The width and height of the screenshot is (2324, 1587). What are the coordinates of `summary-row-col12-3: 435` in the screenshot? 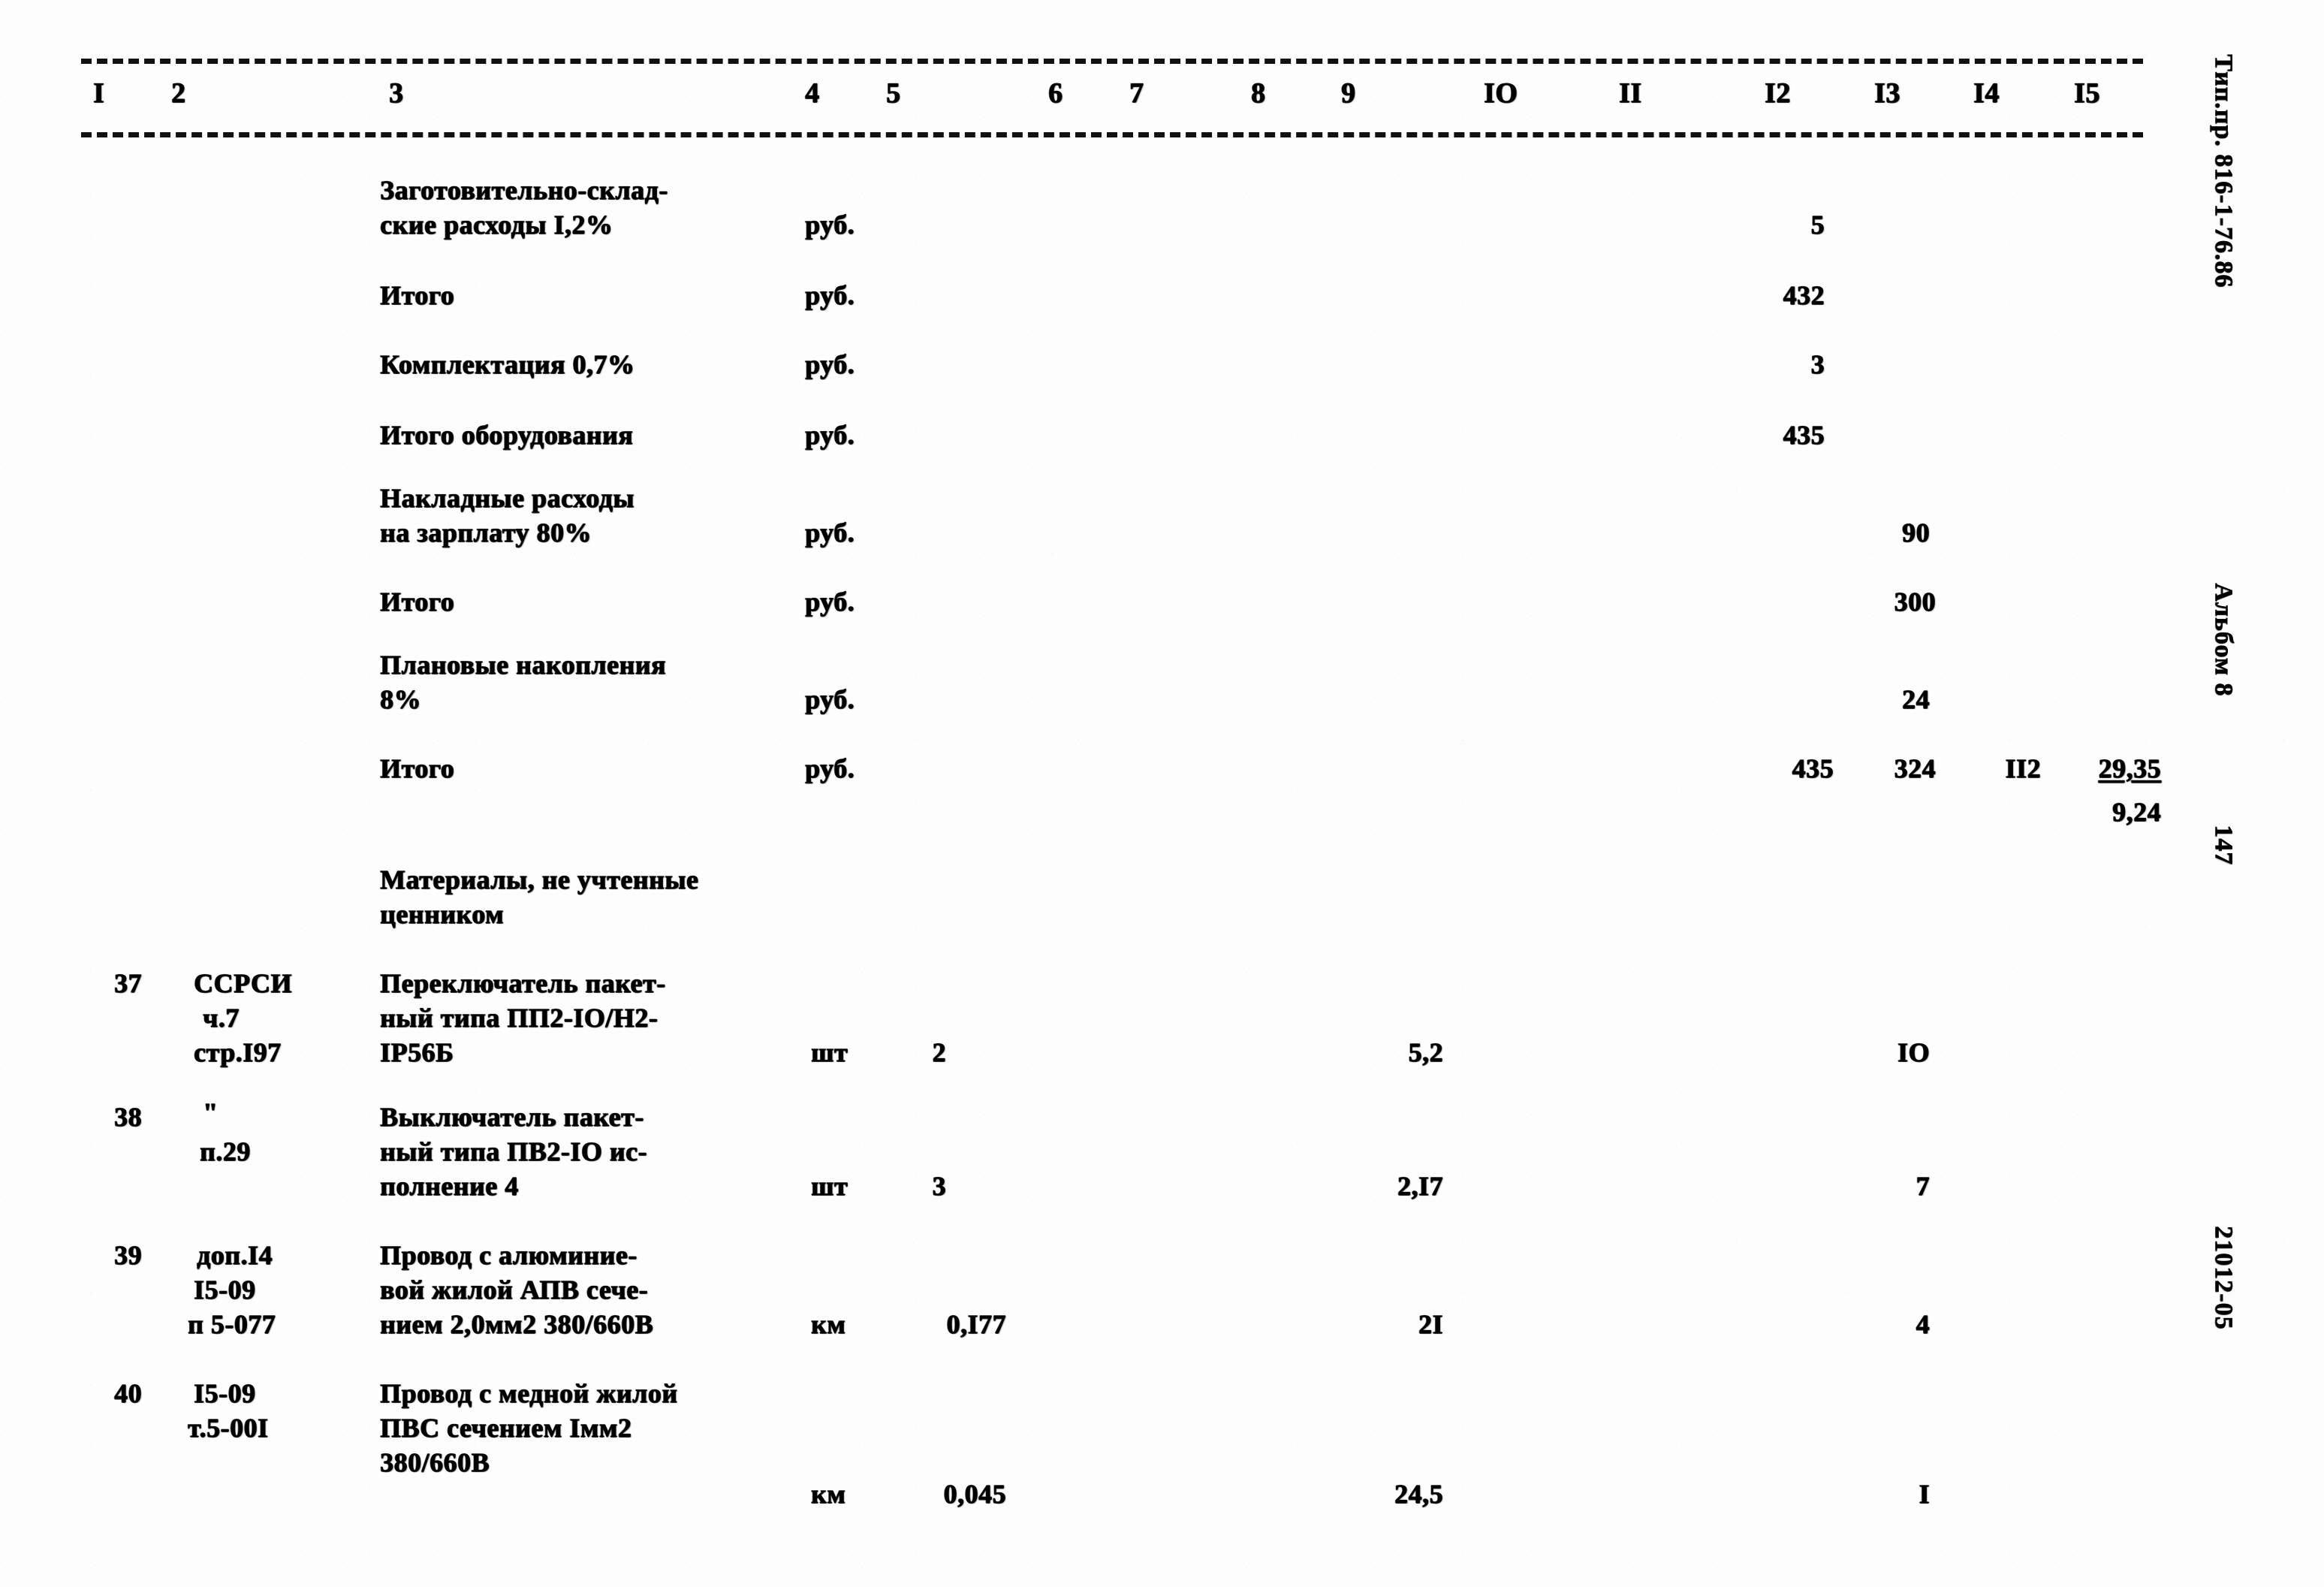 It's located at (1804, 435).